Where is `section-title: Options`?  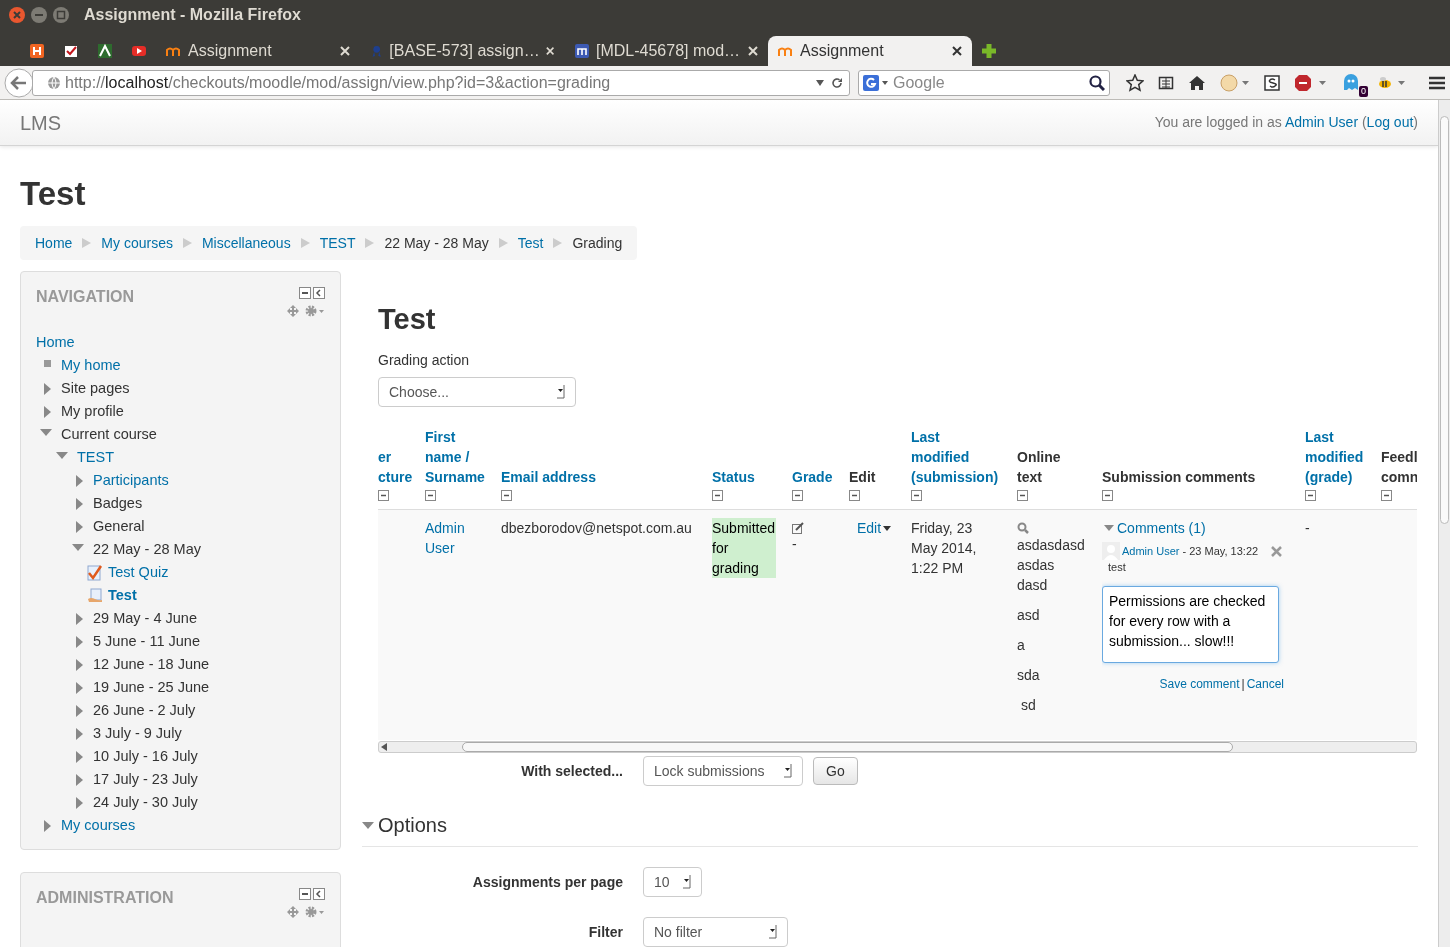 section-title: Options is located at coordinates (412, 825).